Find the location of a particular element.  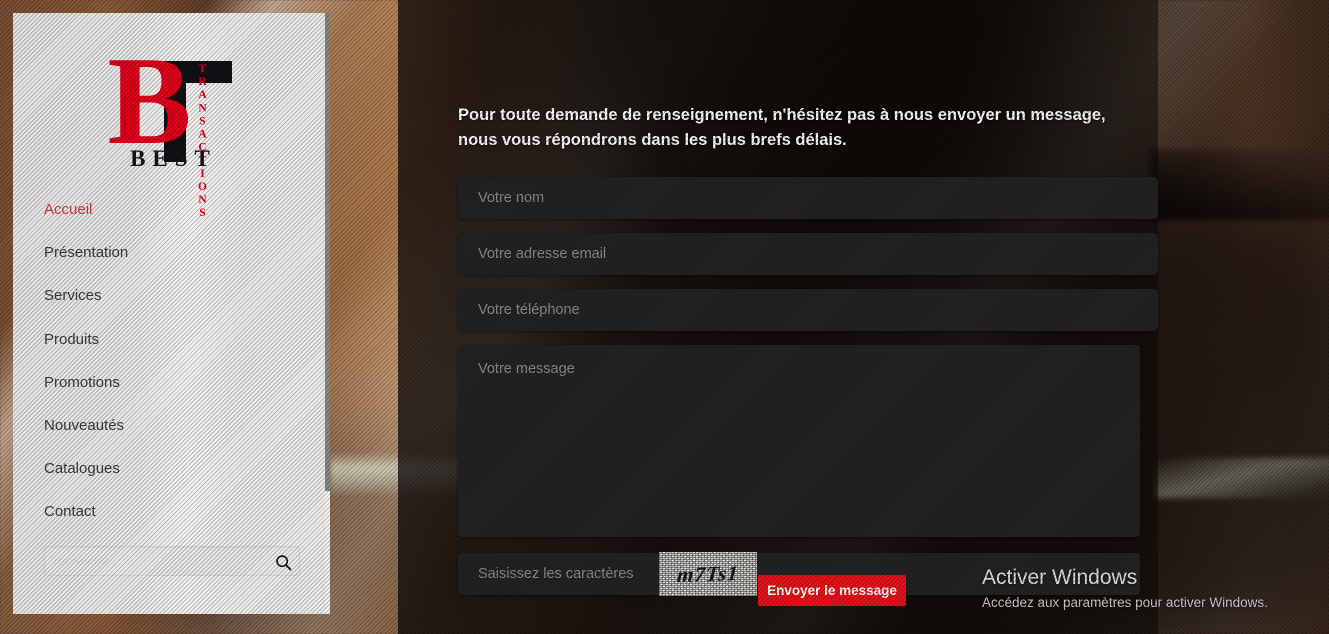

send-message-button: Envoyer le message is located at coordinates (832, 590).